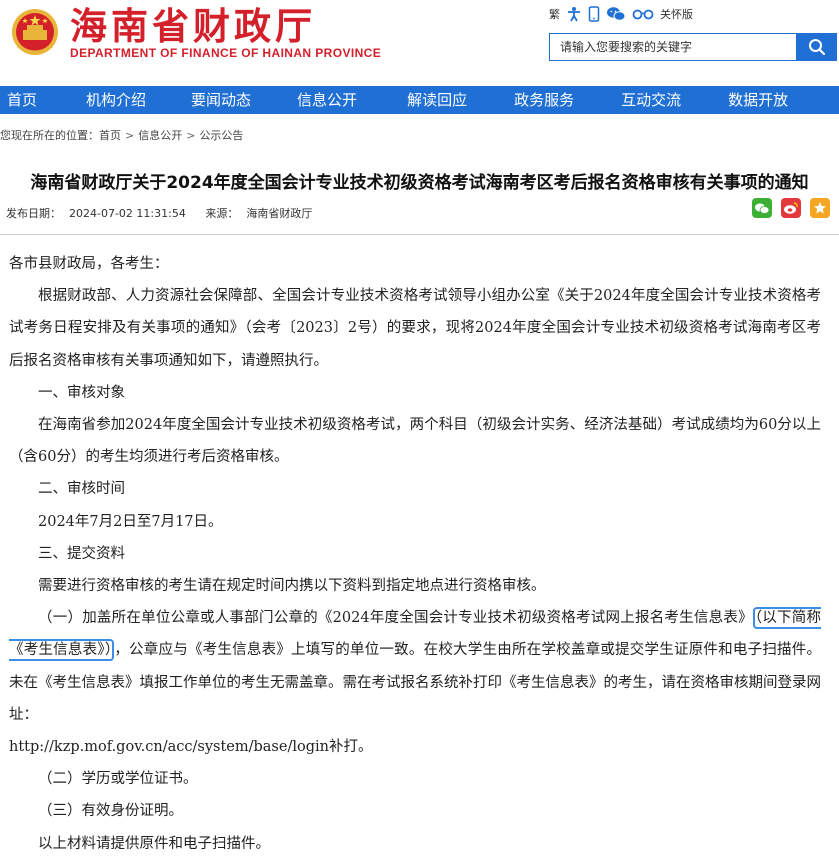 Image resolution: width=839 pixels, height=868 pixels. I want to click on section-heading: 二、审核时间, so click(81, 489).